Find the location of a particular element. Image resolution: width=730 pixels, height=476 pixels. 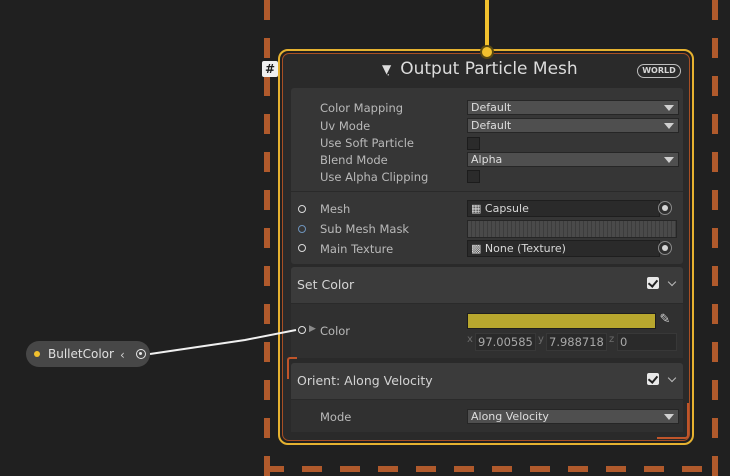

bullet-color-label: BulletColor is located at coordinates (81, 354).